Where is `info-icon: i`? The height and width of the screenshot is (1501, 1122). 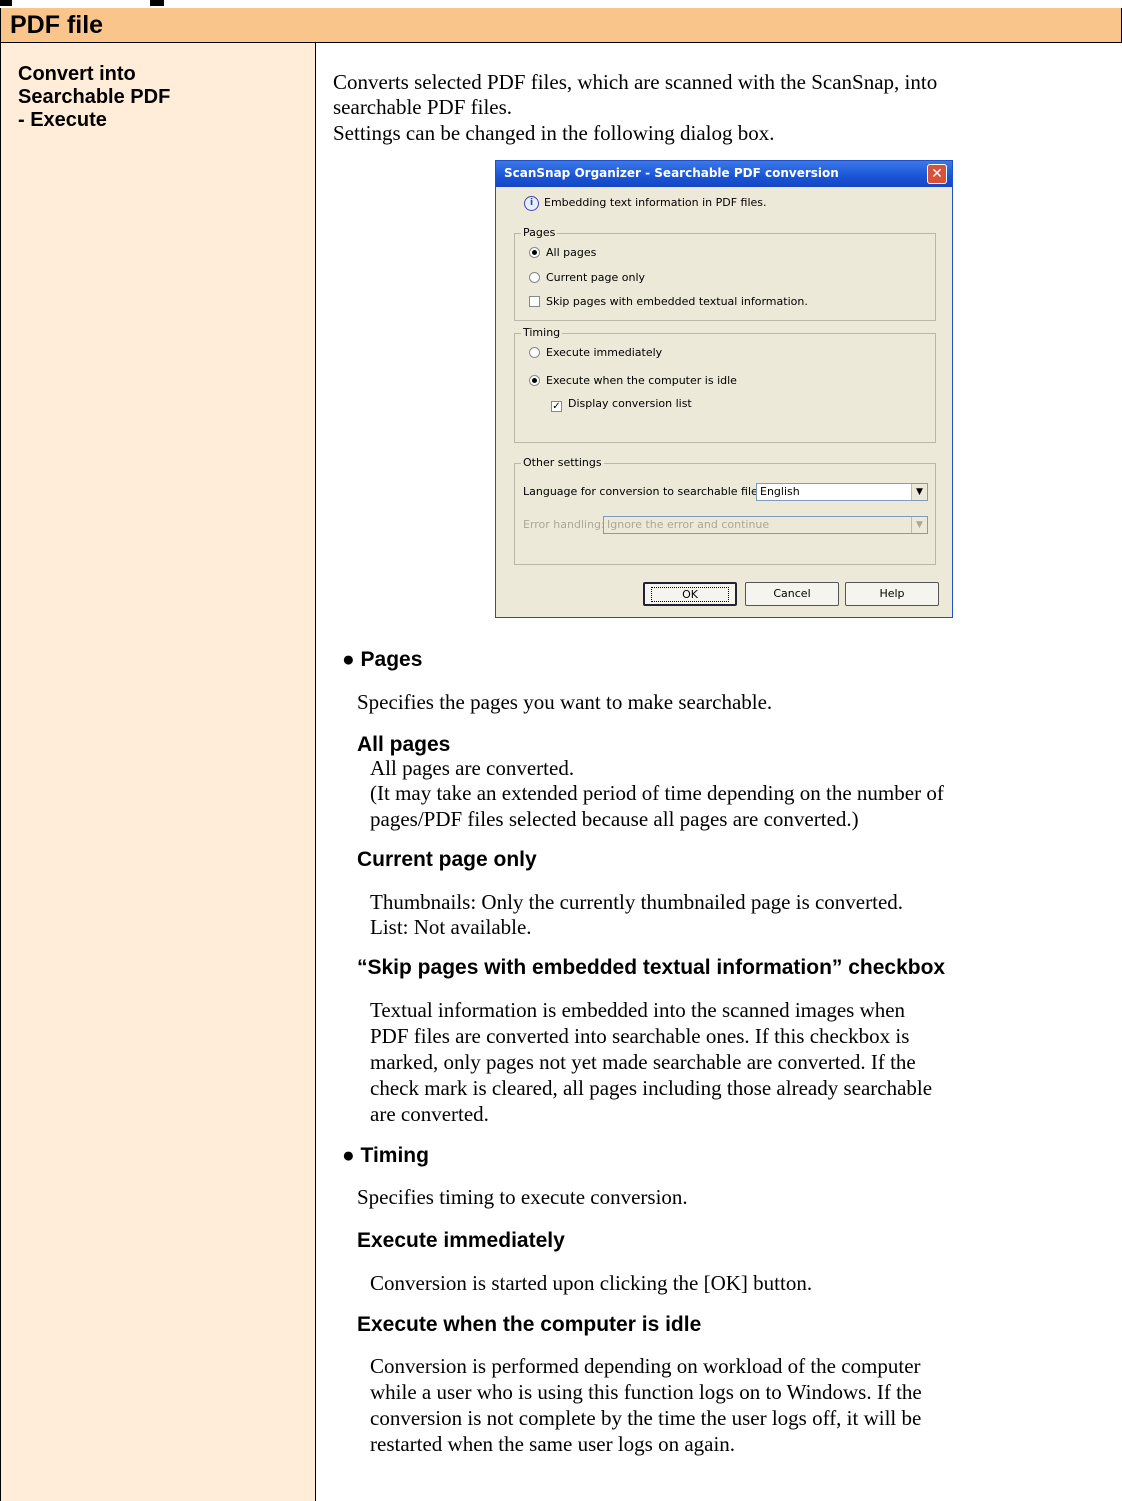 info-icon: i is located at coordinates (531, 203).